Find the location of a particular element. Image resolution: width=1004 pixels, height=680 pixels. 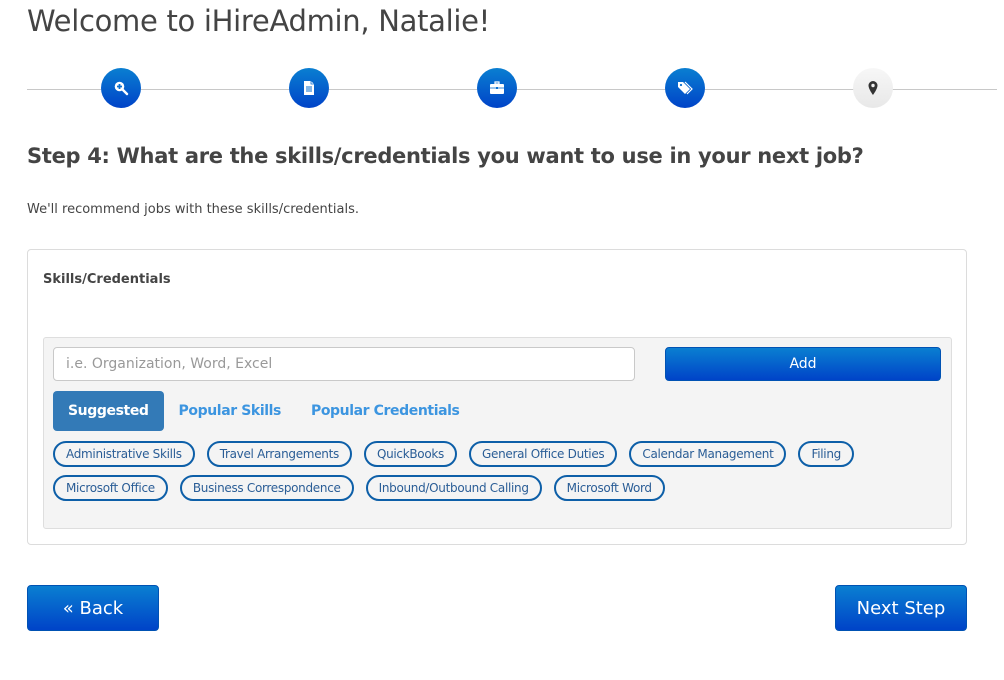

skill-chip: Microsoft Office is located at coordinates (110, 488).